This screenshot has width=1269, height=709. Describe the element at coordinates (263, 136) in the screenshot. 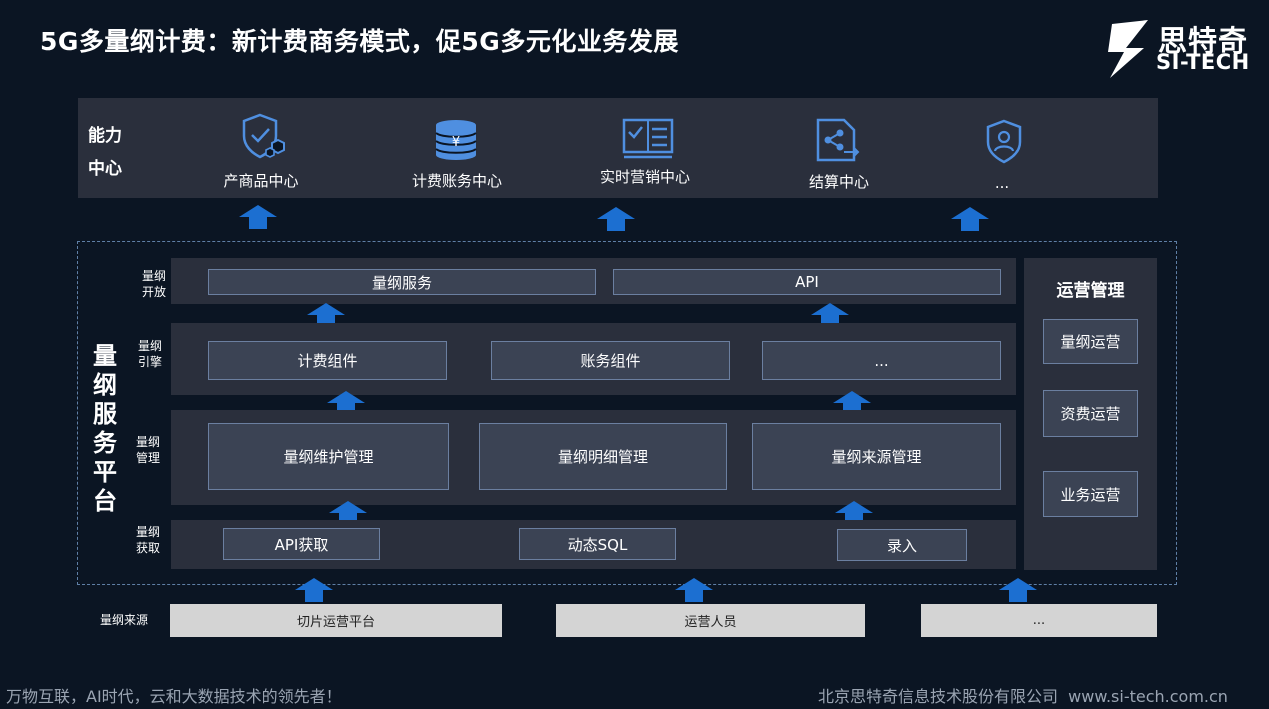

I see `shield-check-icon` at that location.